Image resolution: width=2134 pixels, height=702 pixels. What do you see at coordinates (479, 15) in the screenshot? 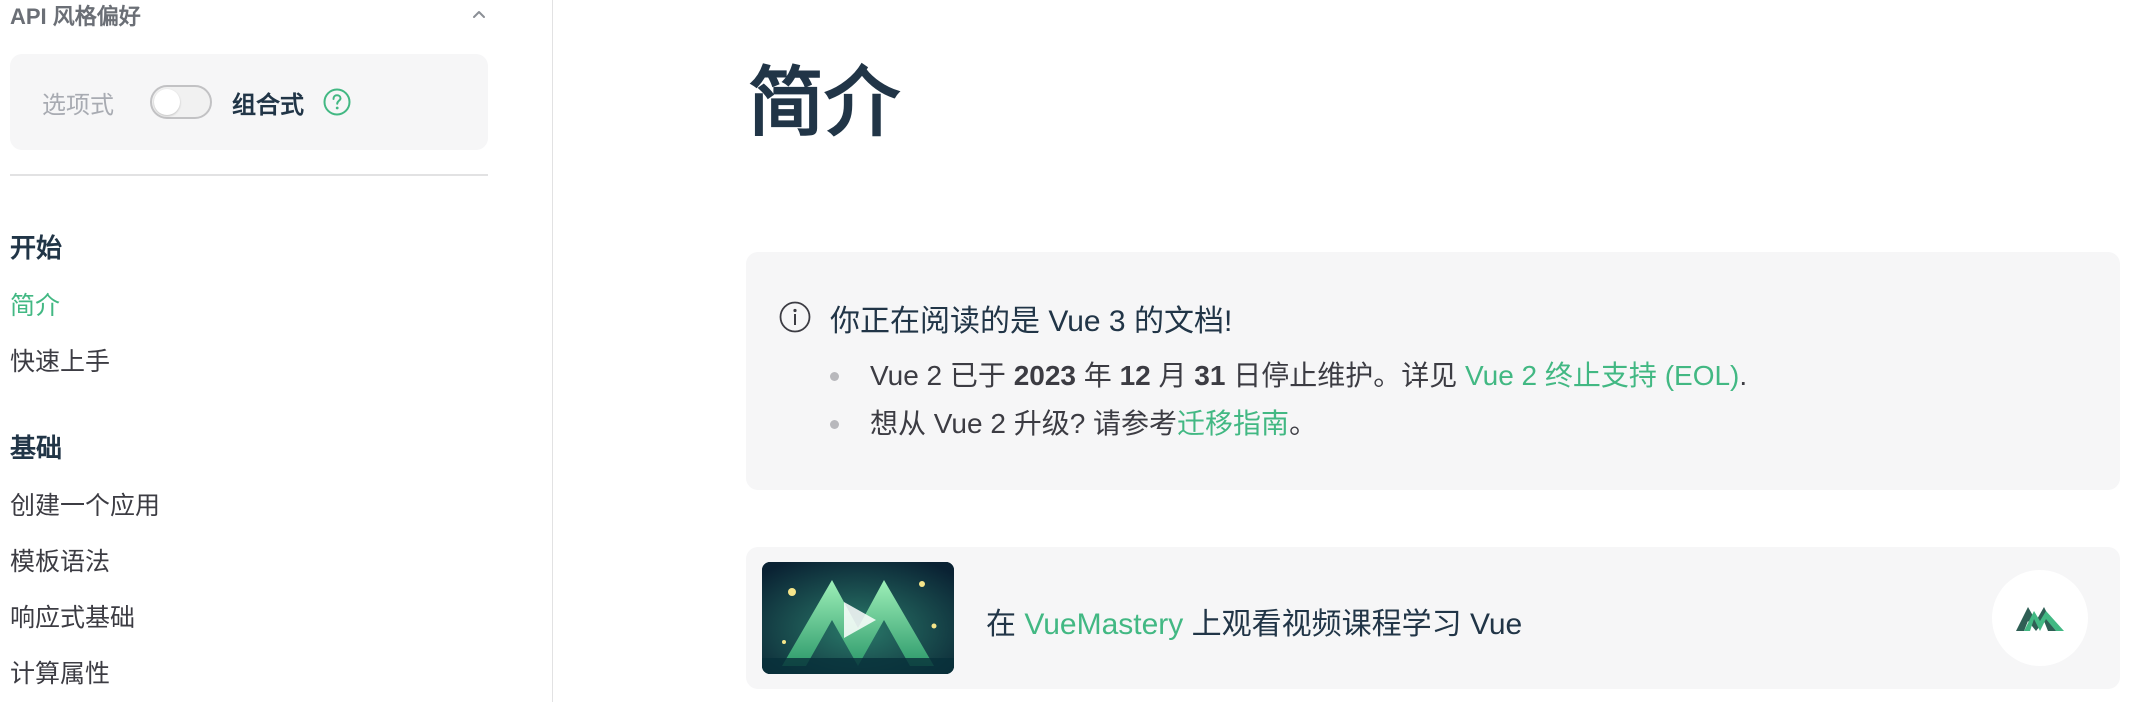
I see `chevron-up-icon` at bounding box center [479, 15].